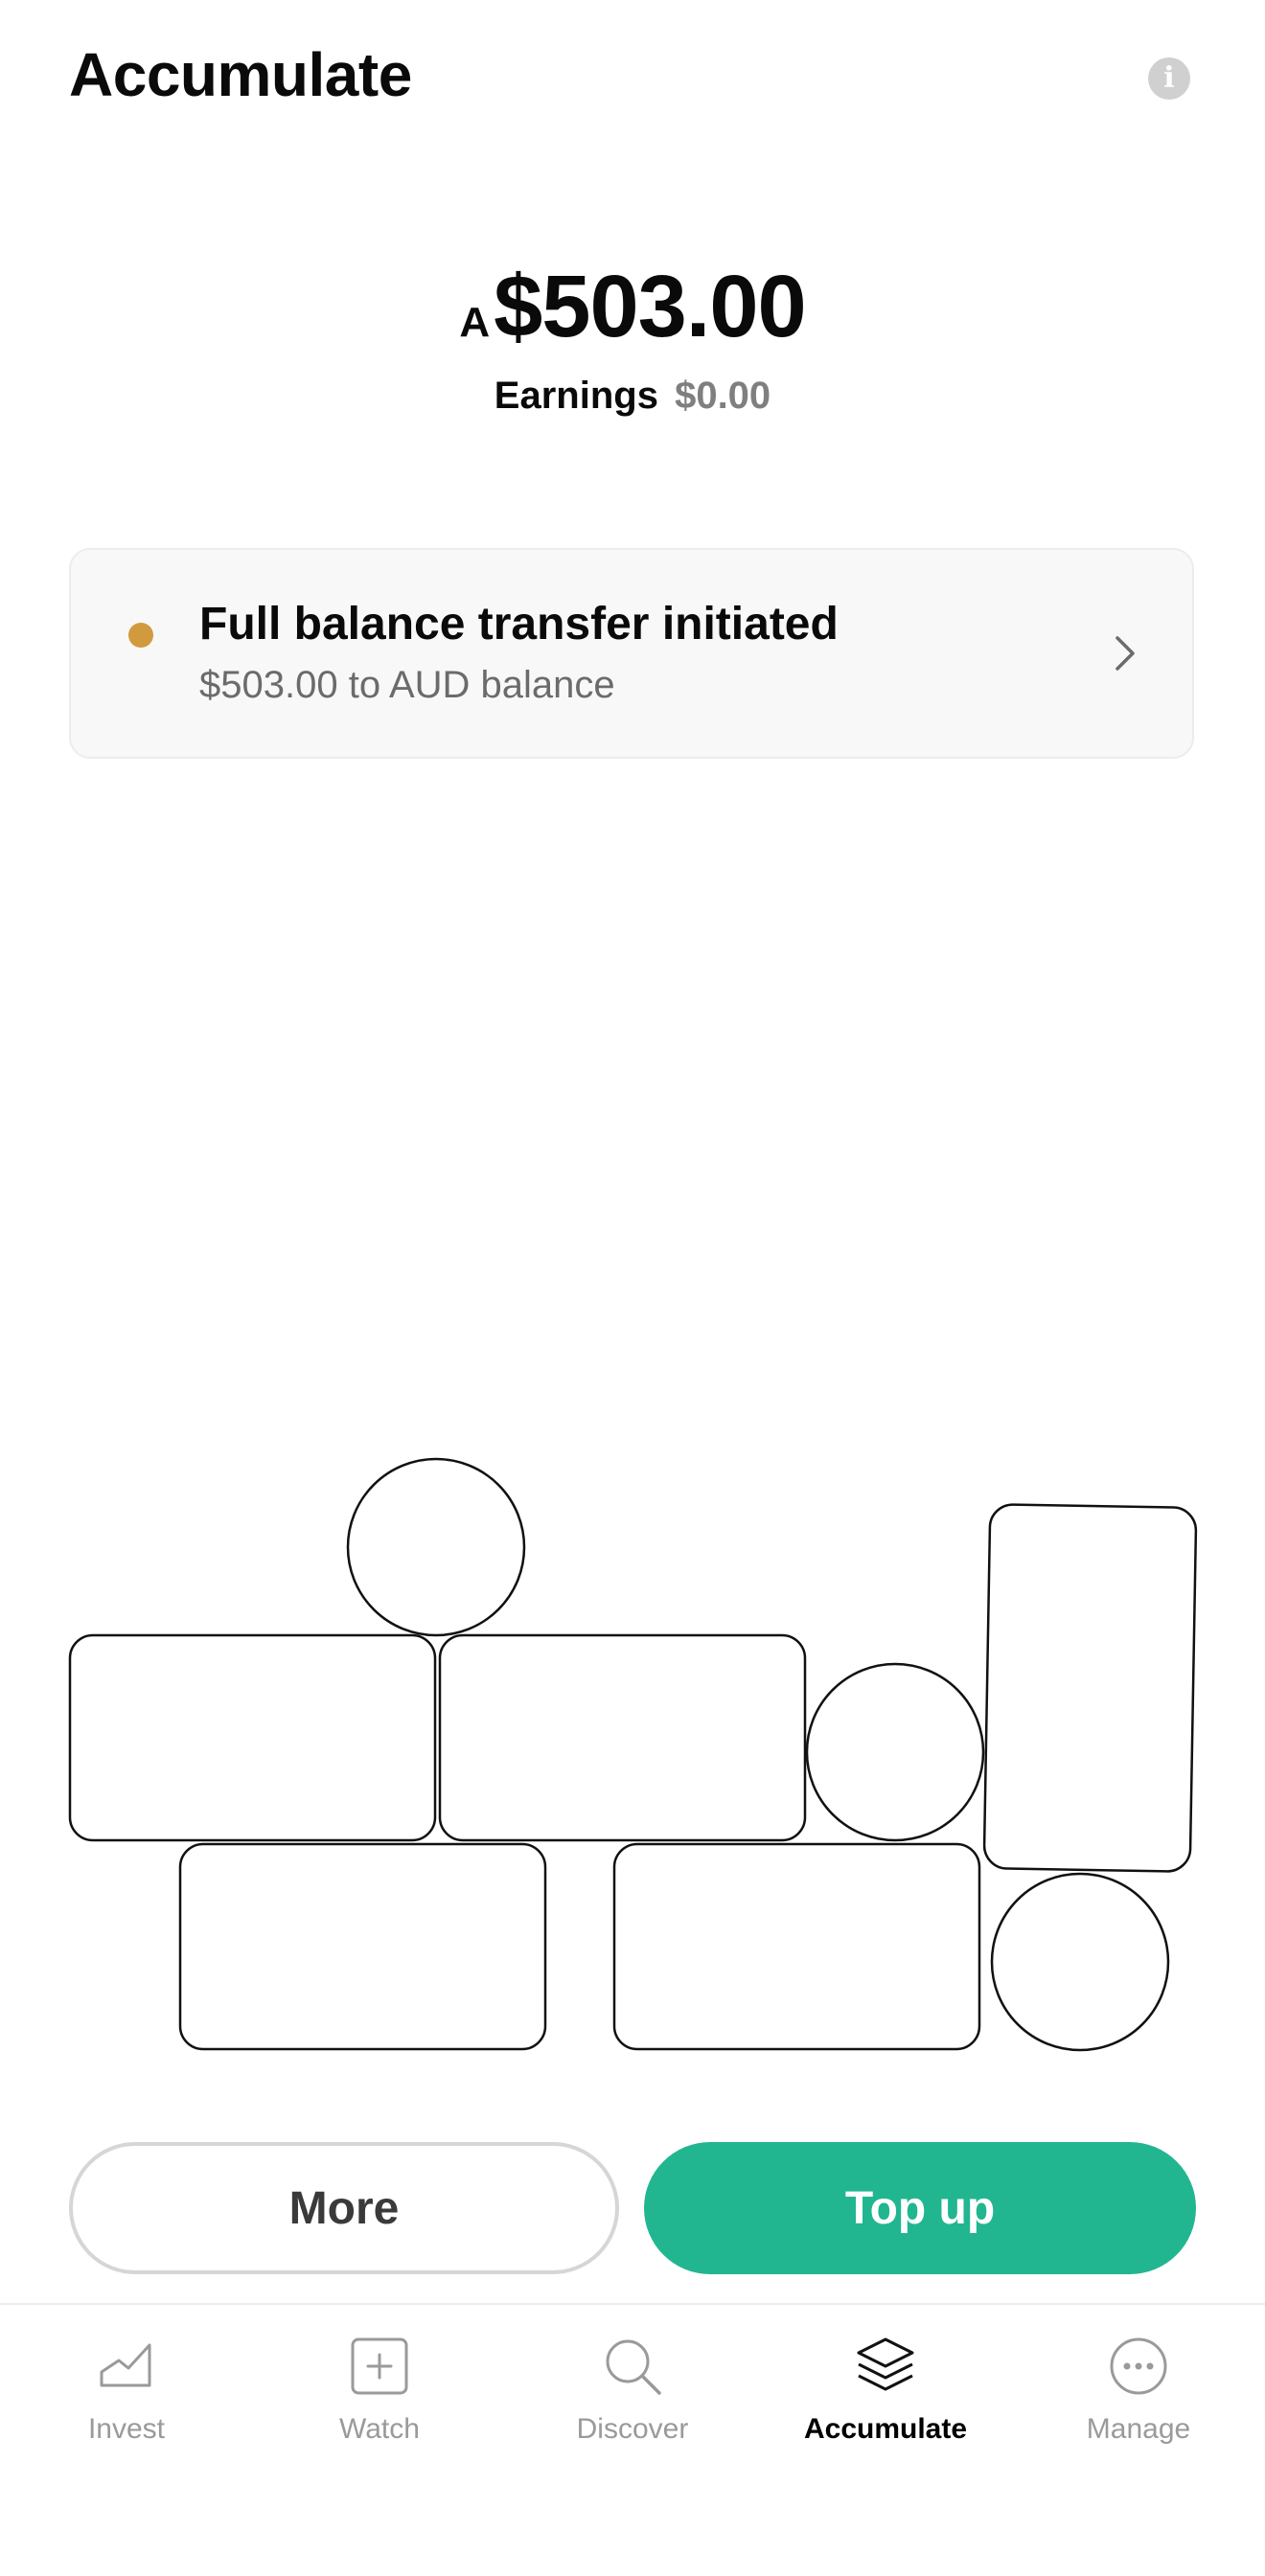 The width and height of the screenshot is (1265, 2576). I want to click on top-up-button: Top up, so click(920, 2208).